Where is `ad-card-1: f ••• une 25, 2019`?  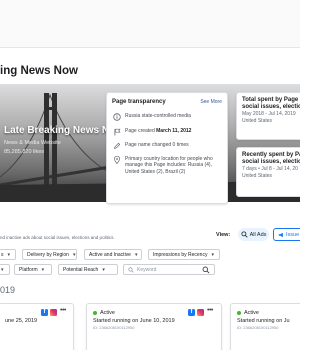
ad-card-1: f ••• une 25, 2019 is located at coordinates (37, 326).